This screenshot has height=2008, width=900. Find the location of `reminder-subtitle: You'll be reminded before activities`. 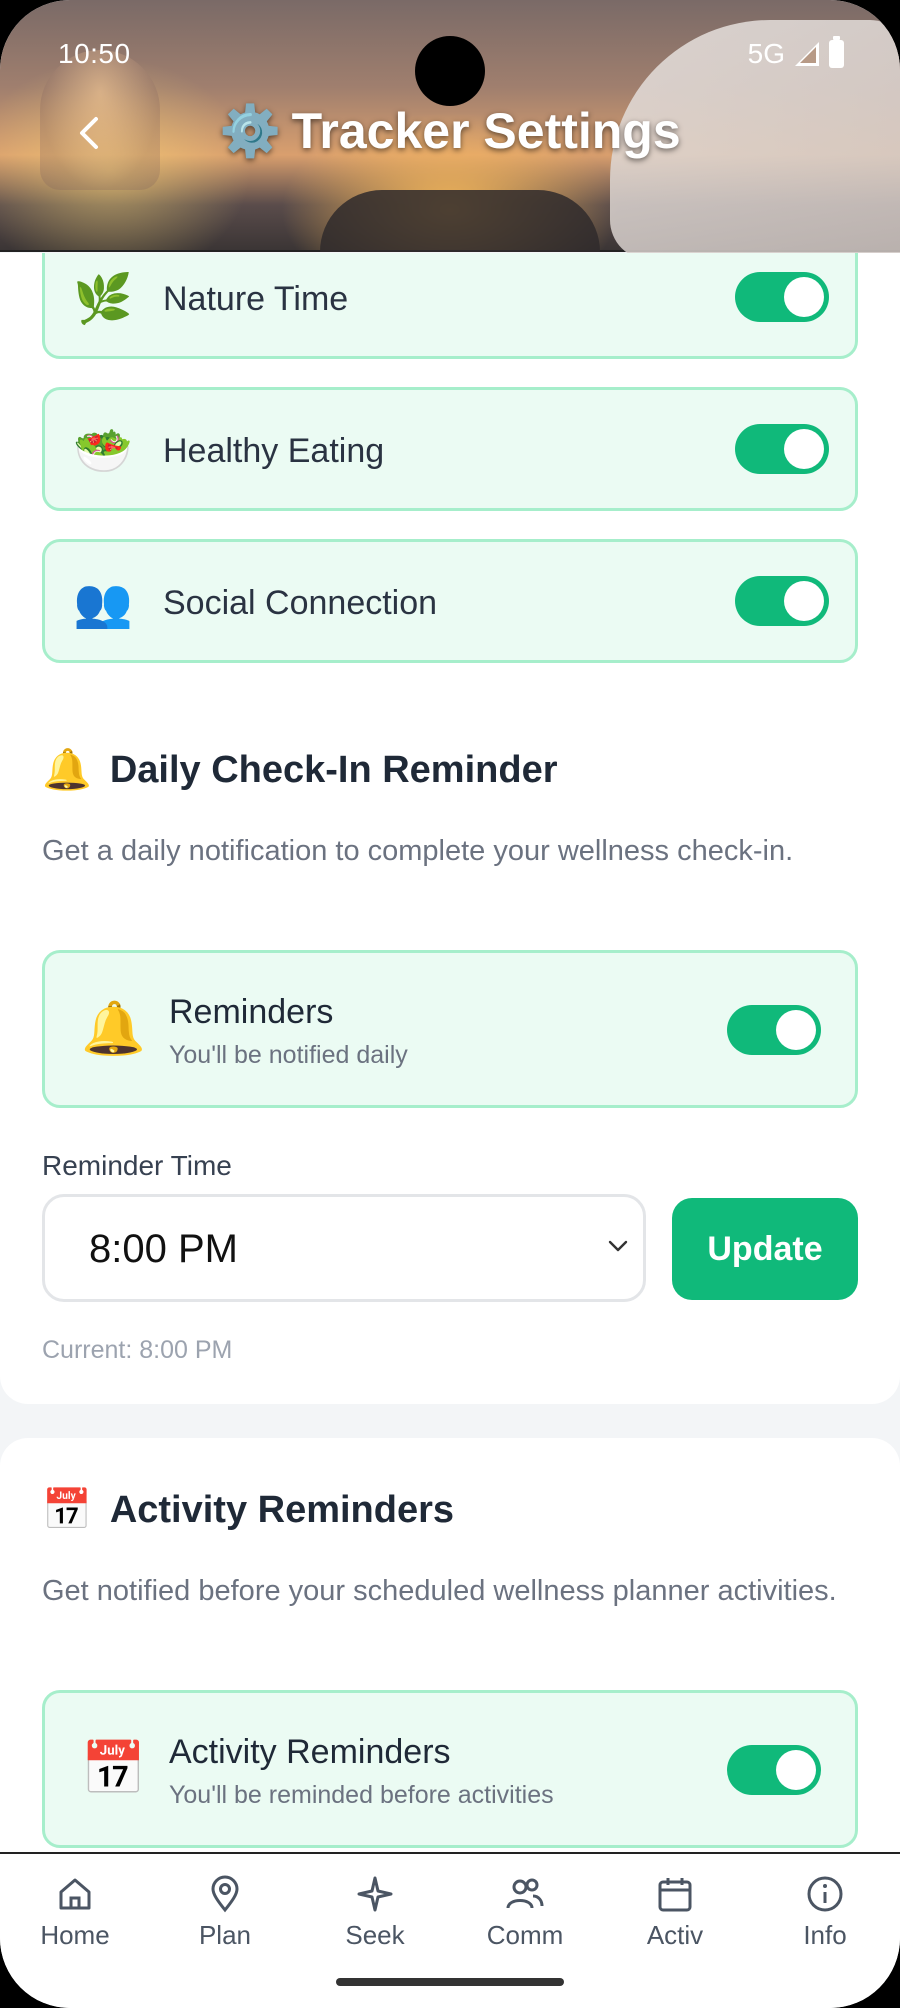

reminder-subtitle: You'll be reminded before activities is located at coordinates (361, 1795).